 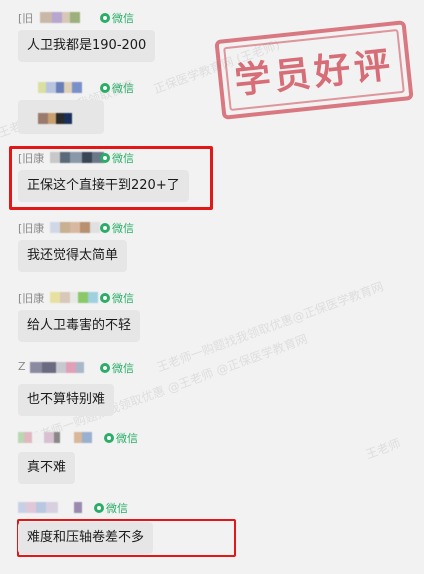 I want to click on review-stamp: 学员好评, so click(x=314, y=70).